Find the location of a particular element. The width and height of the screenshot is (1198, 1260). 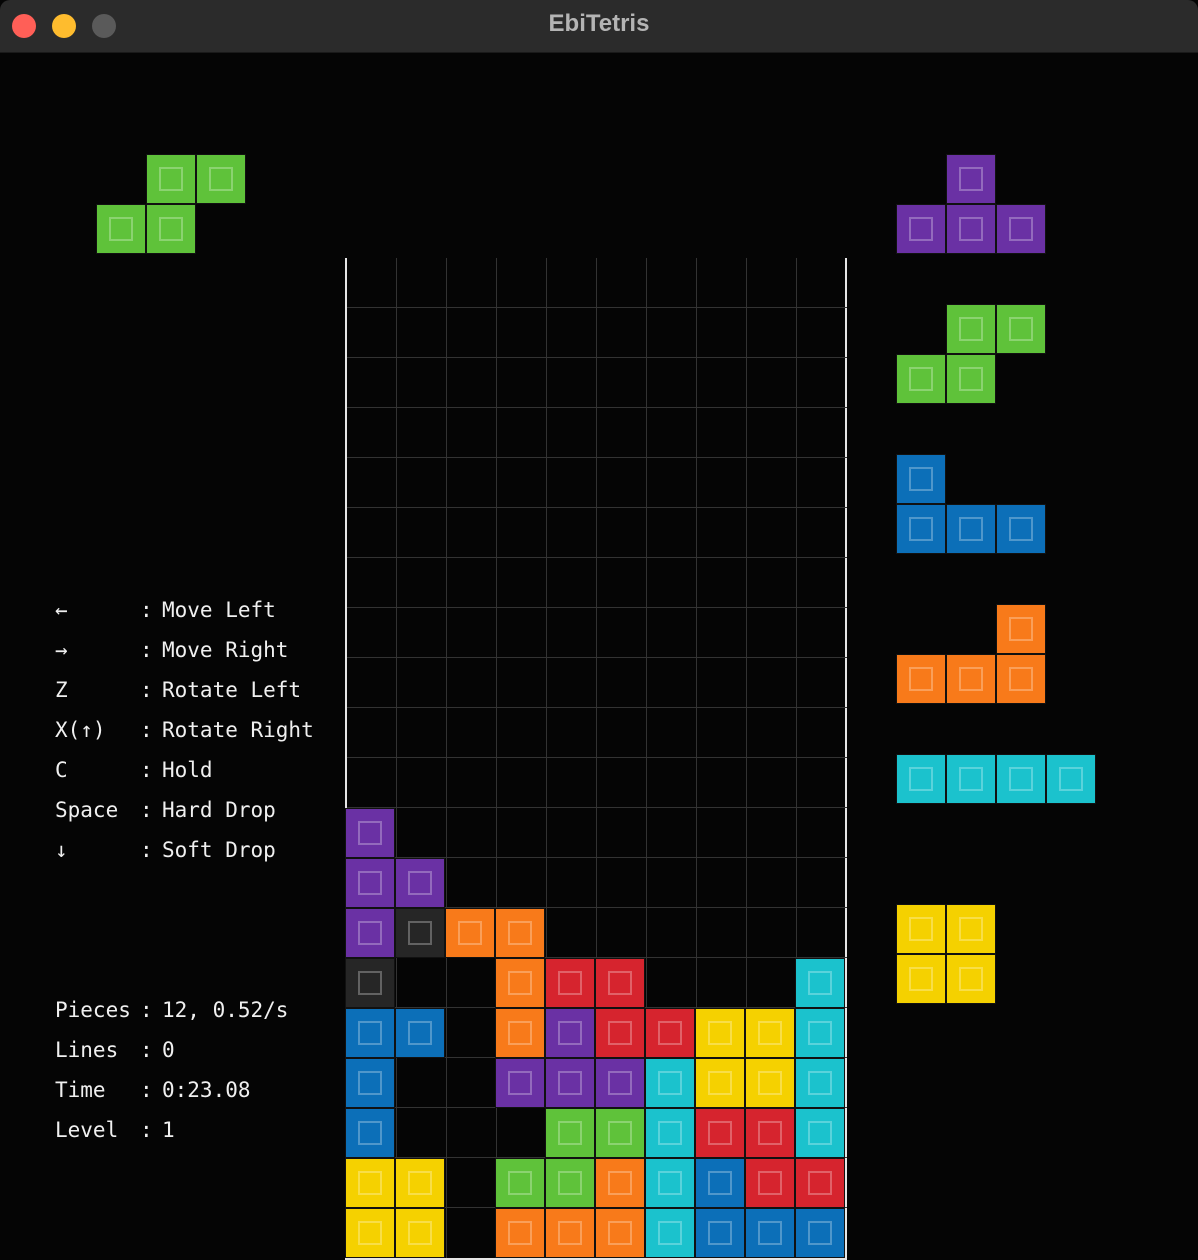

control-row: ←: Move Left is located at coordinates (184, 610).